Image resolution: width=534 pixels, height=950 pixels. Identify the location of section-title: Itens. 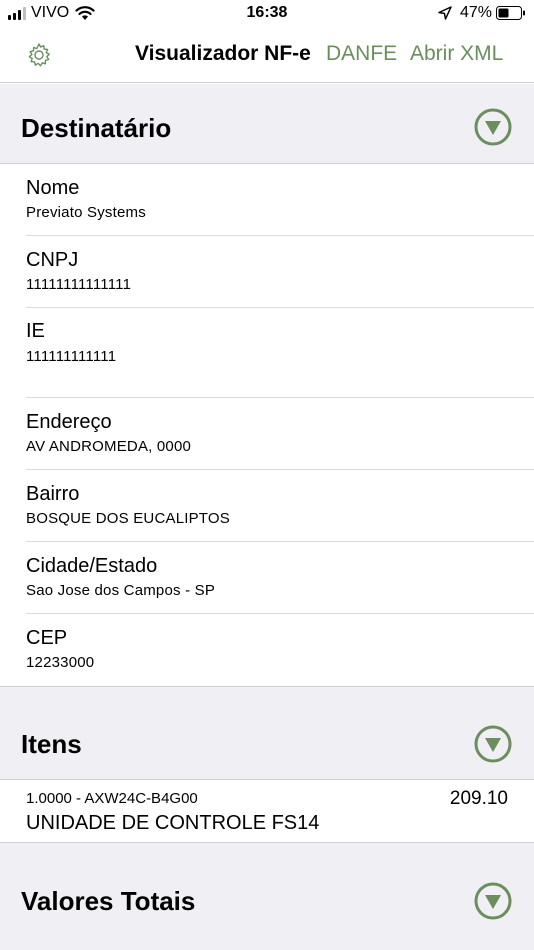
(51, 744).